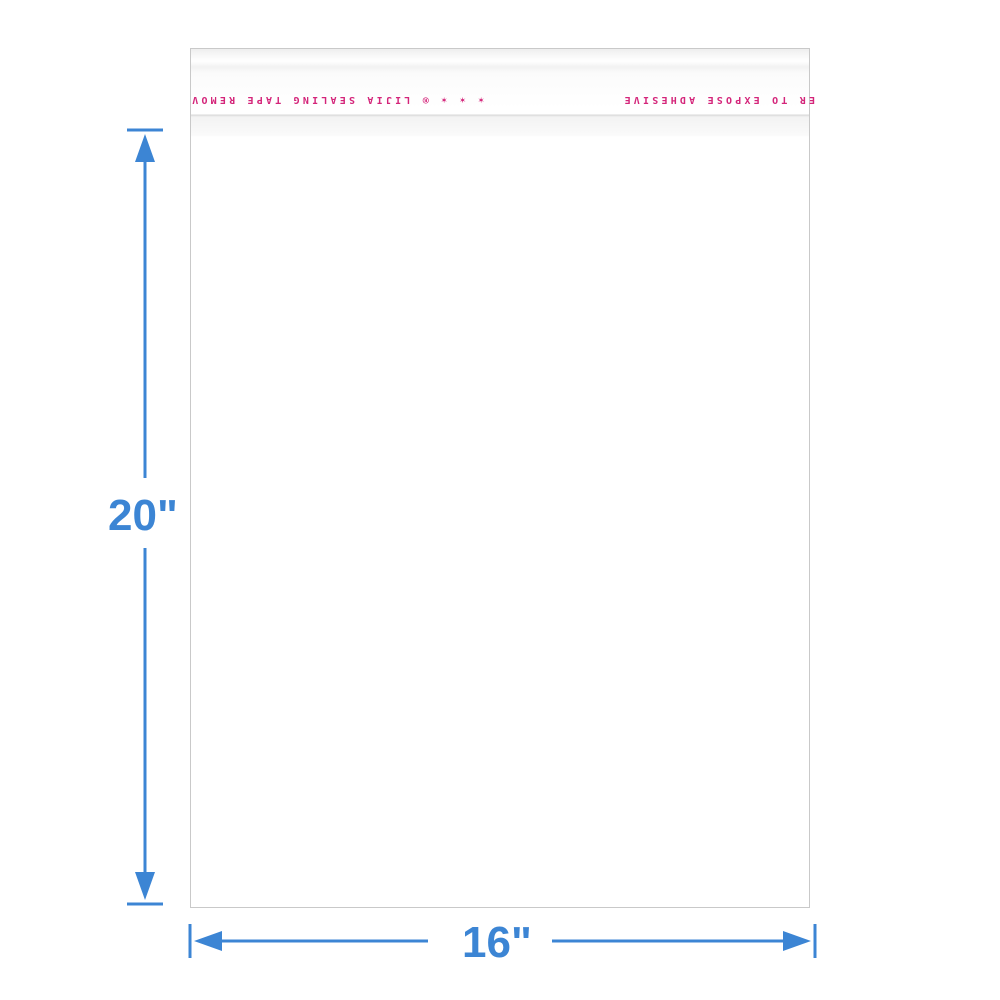  Describe the element at coordinates (145, 148) in the screenshot. I see `arrow-up-icon` at that location.